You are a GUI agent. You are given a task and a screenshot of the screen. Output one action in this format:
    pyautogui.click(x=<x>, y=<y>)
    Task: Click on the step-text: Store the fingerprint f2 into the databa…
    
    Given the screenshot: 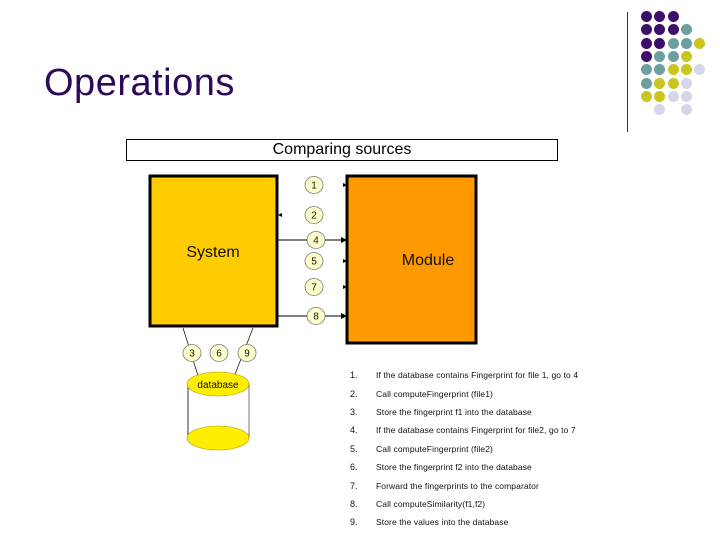 What is the action you would take?
    pyautogui.click(x=454, y=467)
    